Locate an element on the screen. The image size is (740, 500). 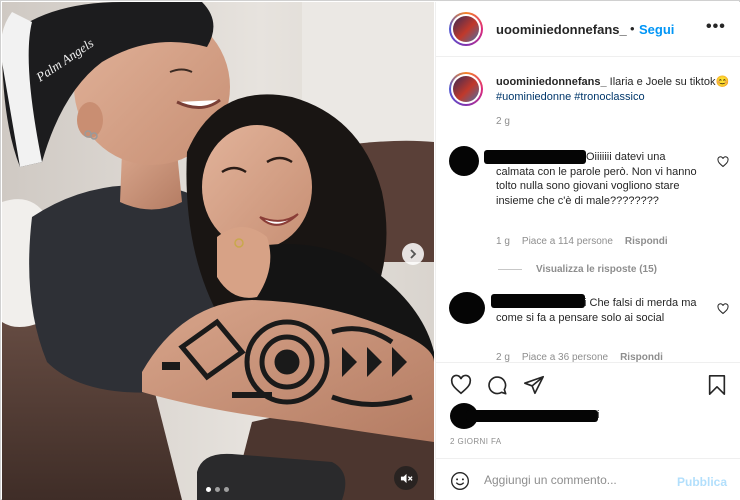
comment-input is located at coordinates (579, 480).